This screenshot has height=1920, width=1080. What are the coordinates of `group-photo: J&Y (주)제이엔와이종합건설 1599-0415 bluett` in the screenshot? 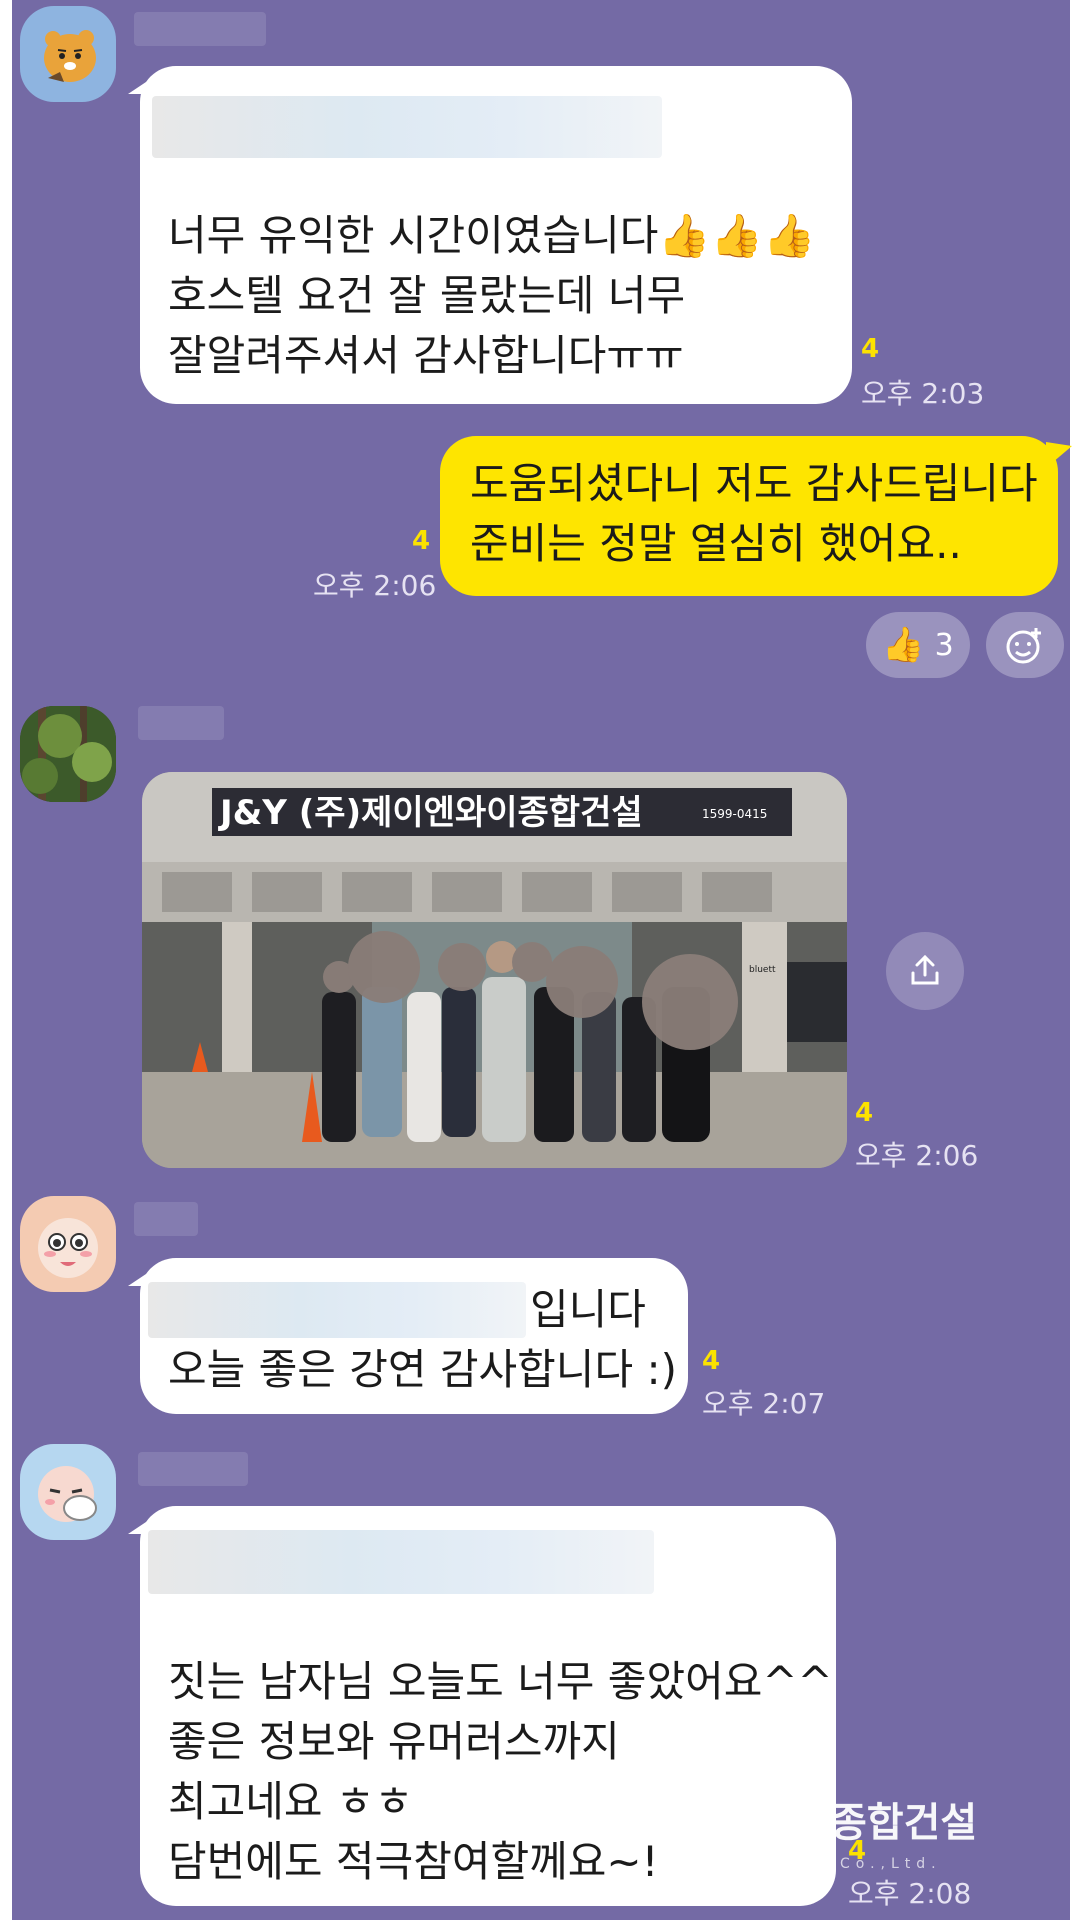 It's located at (494, 970).